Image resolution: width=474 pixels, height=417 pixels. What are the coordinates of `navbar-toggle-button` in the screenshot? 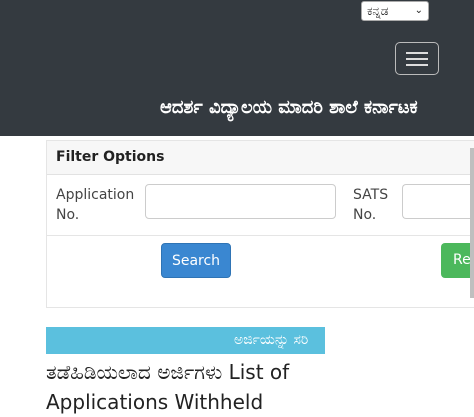 It's located at (417, 58).